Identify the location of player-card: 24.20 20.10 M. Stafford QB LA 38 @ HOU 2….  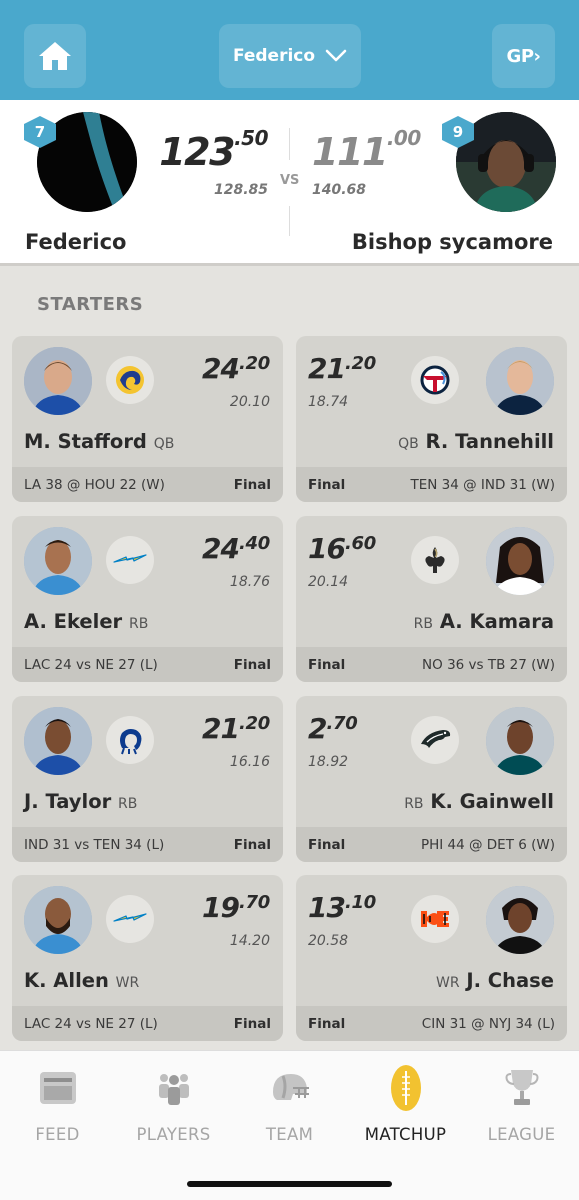
(147, 419).